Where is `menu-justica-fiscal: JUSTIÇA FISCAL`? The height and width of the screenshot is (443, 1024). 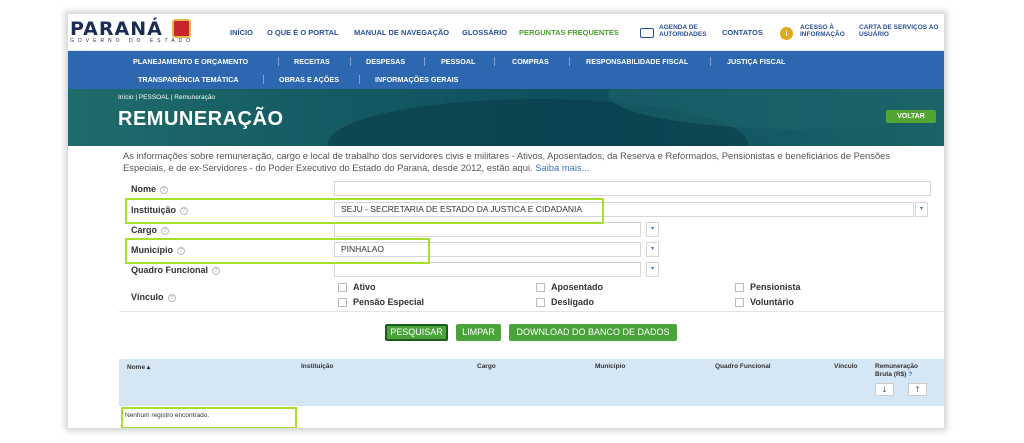
menu-justica-fiscal: JUSTIÇA FISCAL is located at coordinates (756, 61).